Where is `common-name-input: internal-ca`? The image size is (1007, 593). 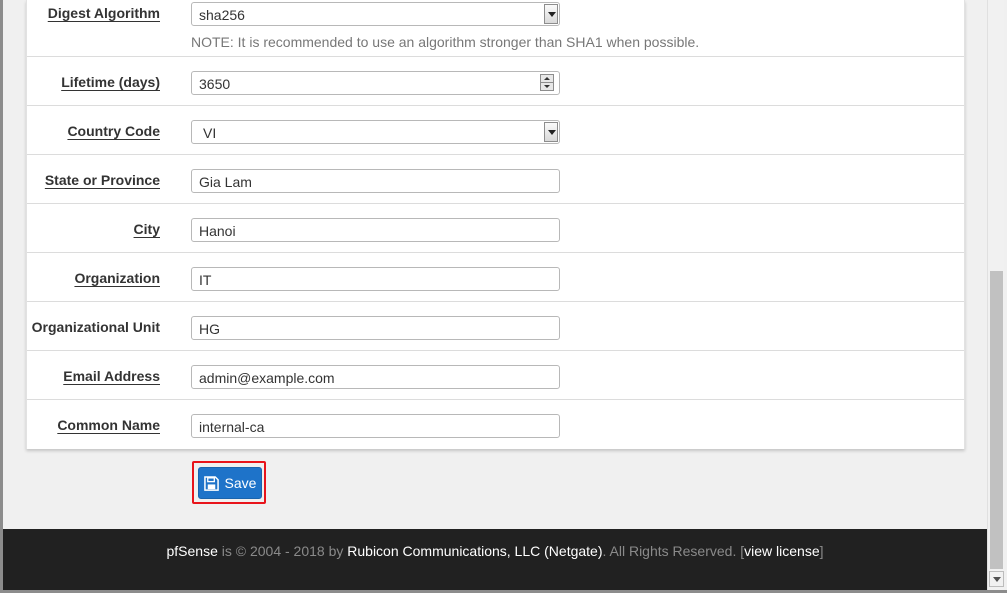
common-name-input: internal-ca is located at coordinates (375, 426).